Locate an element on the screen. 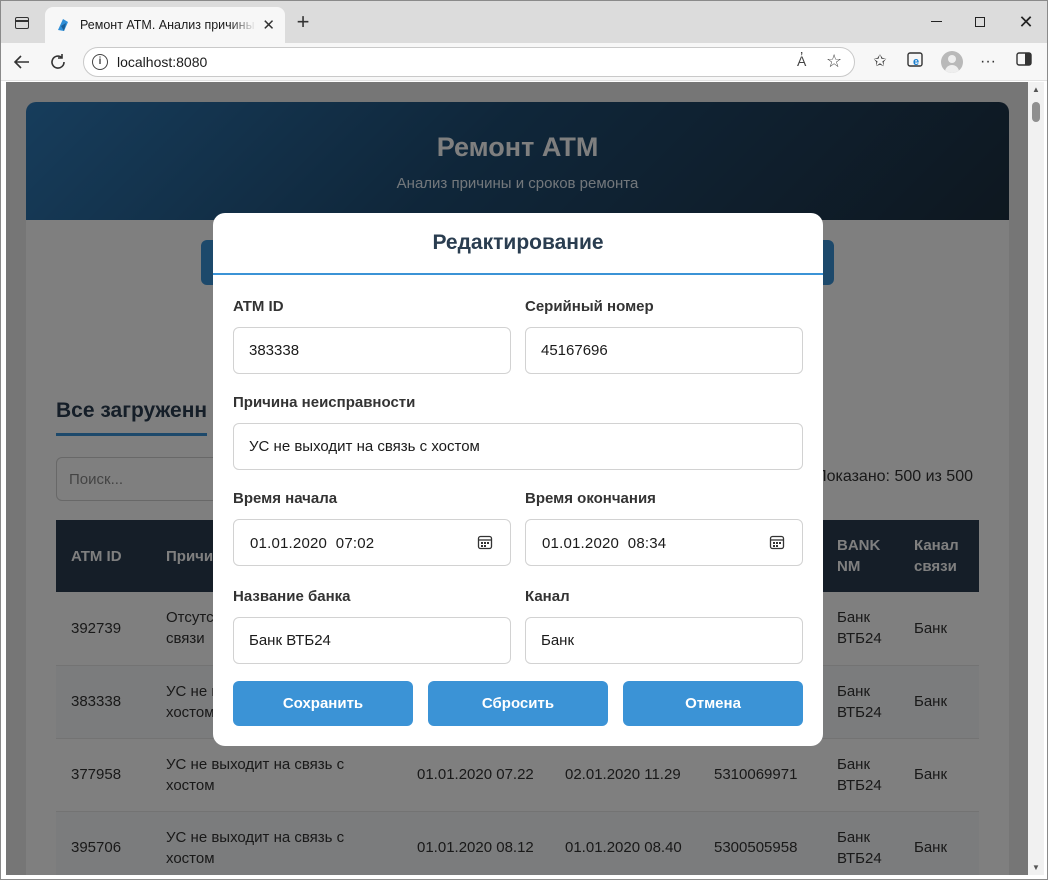  cancel-button: Отмена is located at coordinates (713, 703).